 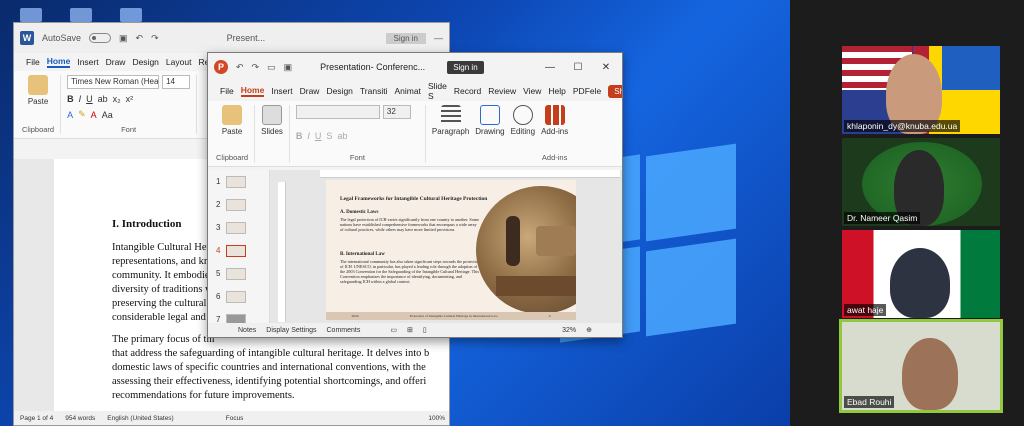 I want to click on ppt-present-icon: ▭, so click(x=271, y=67).